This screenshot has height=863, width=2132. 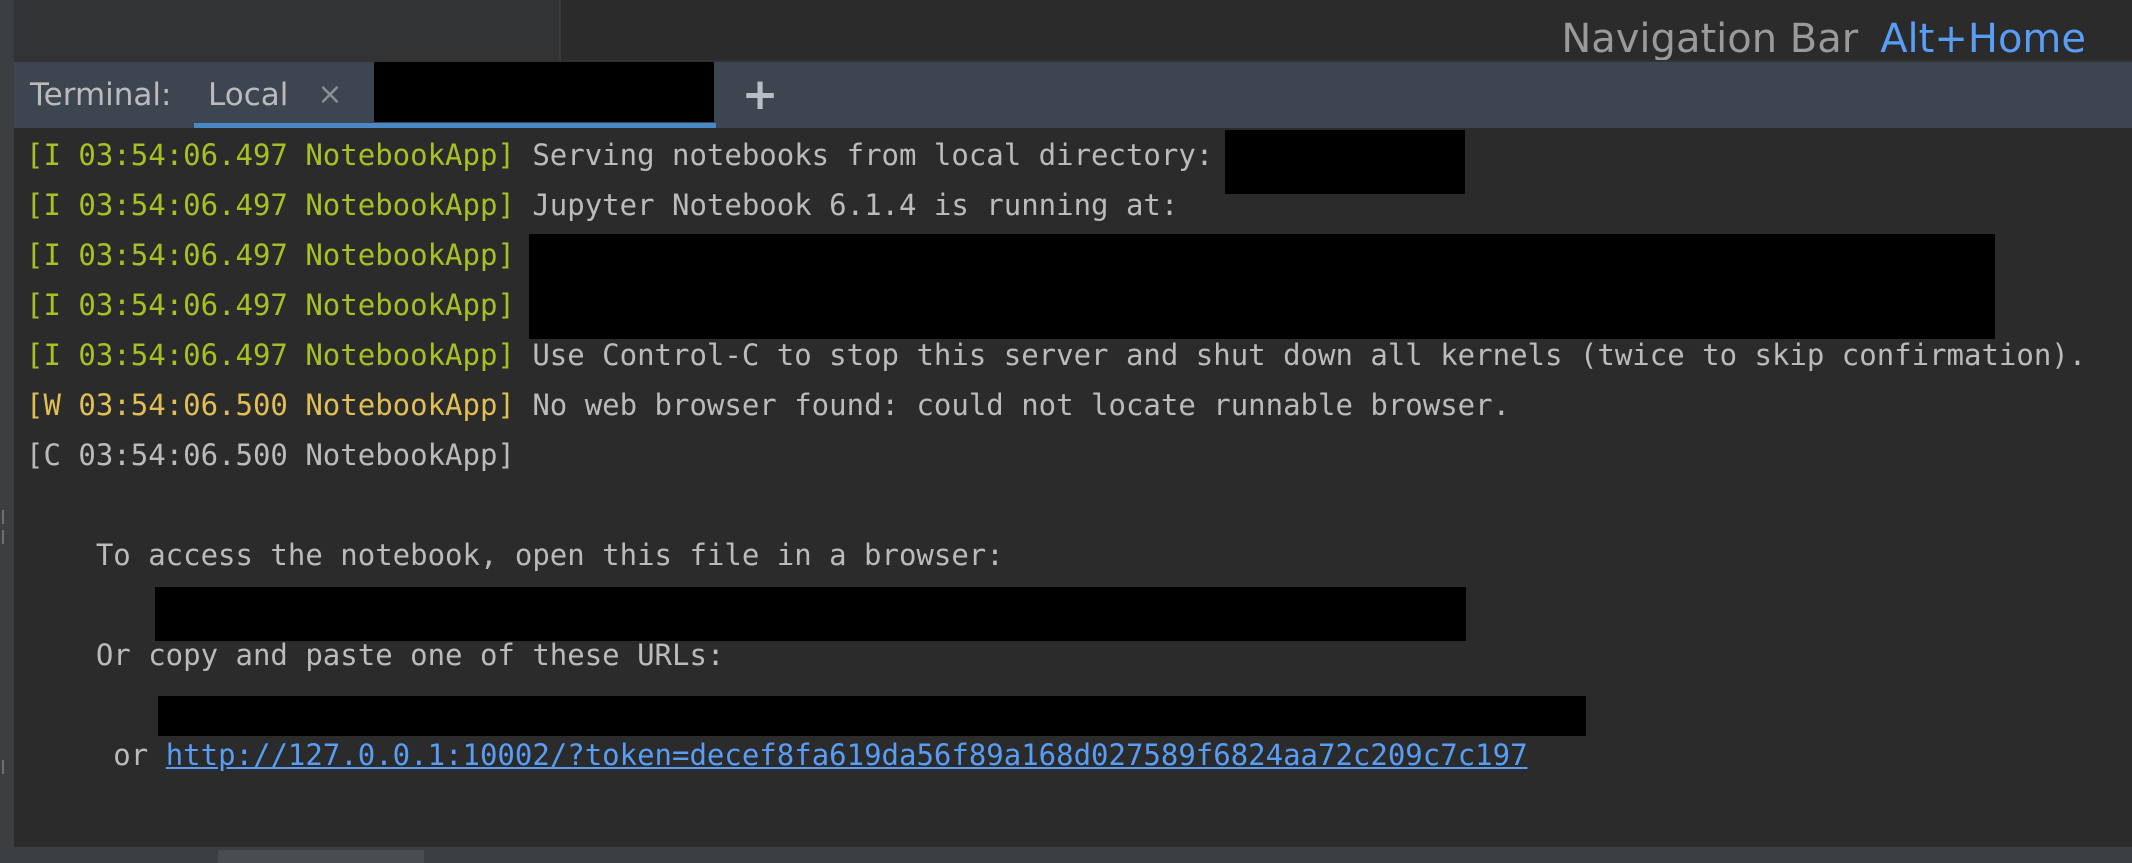 I want to click on editor-empty-area: Navigation Bar Alt+Home, so click(x=1346, y=31).